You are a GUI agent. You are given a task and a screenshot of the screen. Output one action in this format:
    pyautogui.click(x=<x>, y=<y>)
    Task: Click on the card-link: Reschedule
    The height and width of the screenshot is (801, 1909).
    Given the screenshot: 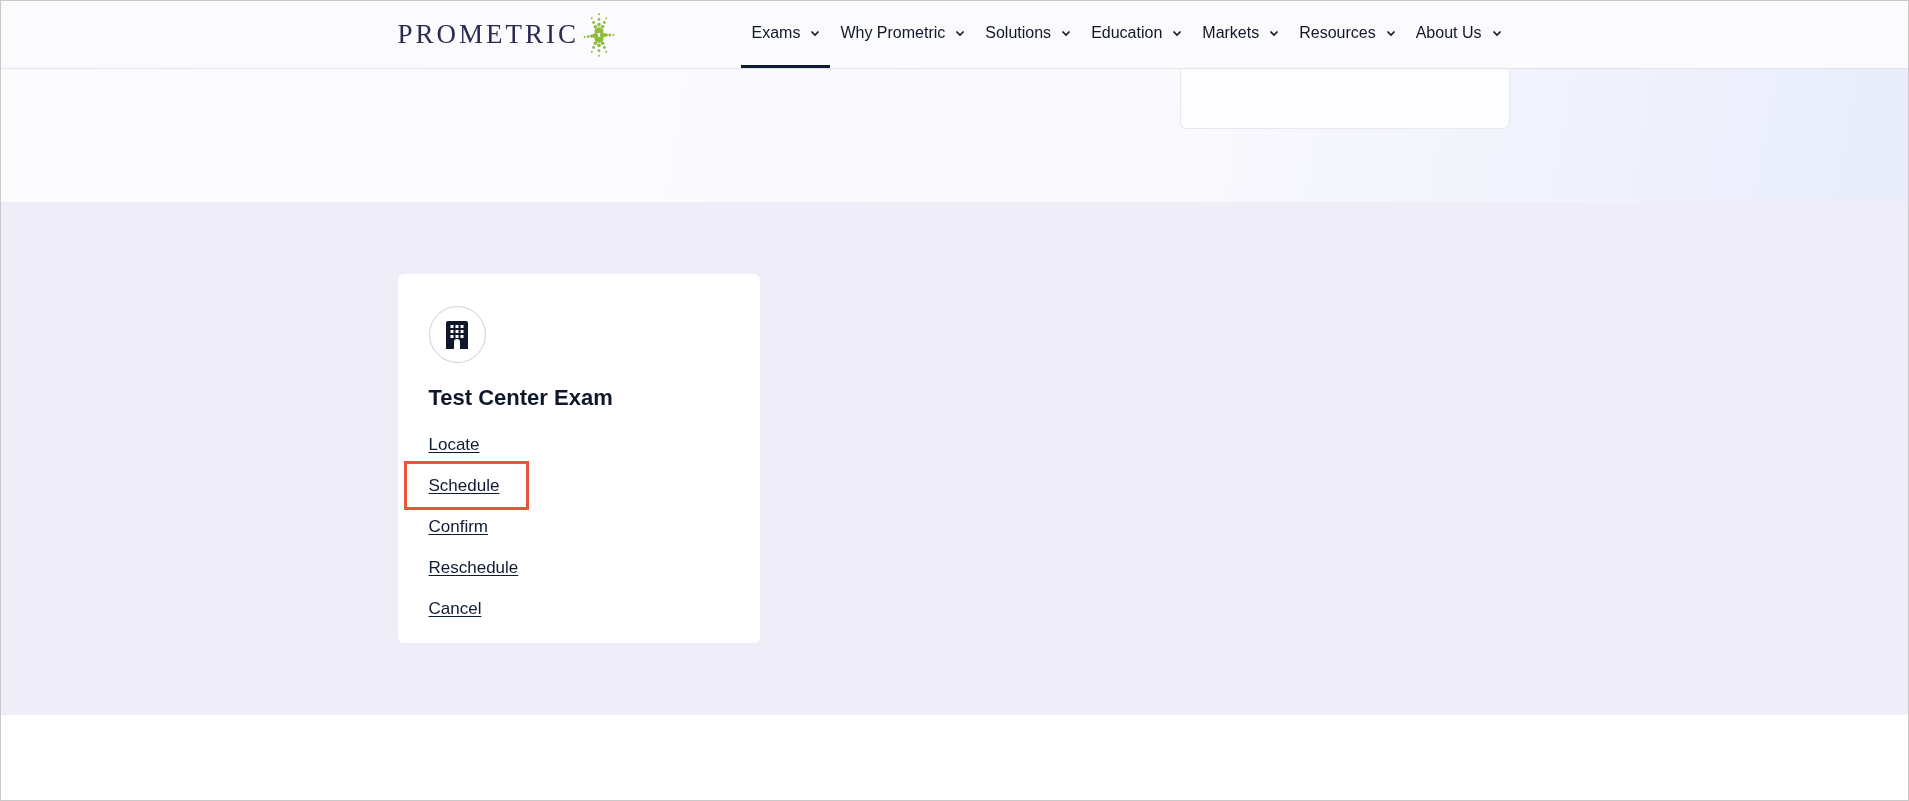 What is the action you would take?
    pyautogui.click(x=473, y=567)
    